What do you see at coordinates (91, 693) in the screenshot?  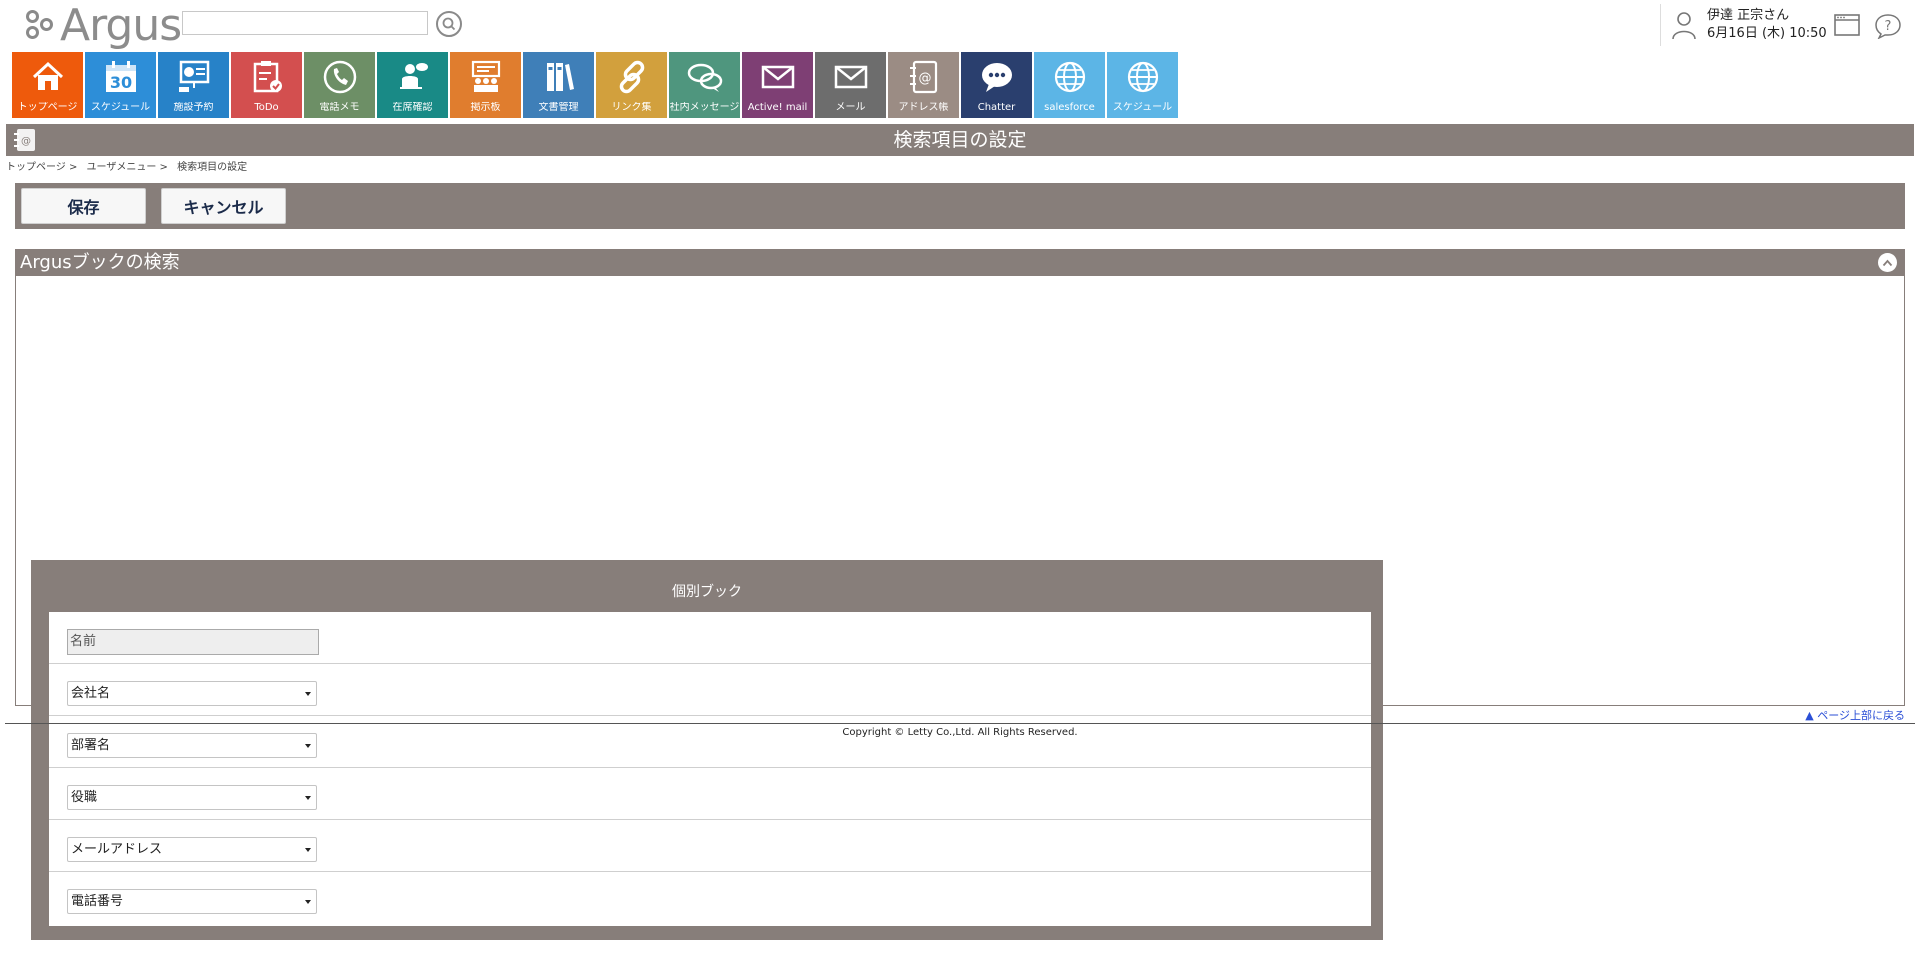 I see `select-value: 会社名` at bounding box center [91, 693].